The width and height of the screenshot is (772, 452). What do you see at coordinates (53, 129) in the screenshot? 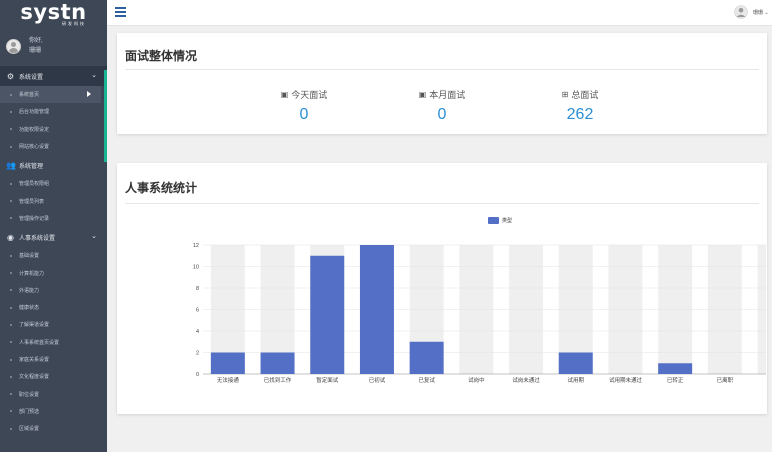
I see `sidebar-item-permissions: 功能权限设定` at bounding box center [53, 129].